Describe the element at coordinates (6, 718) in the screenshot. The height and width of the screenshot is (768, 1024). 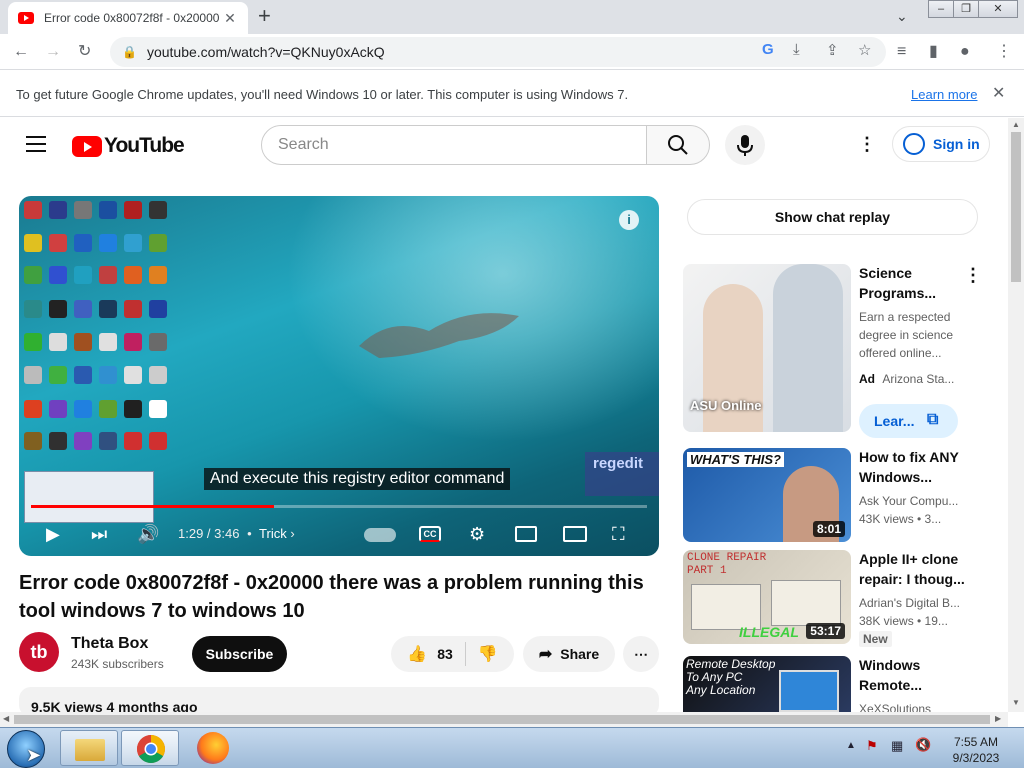
I see `scroll-left-arrow-icon: ◀` at that location.